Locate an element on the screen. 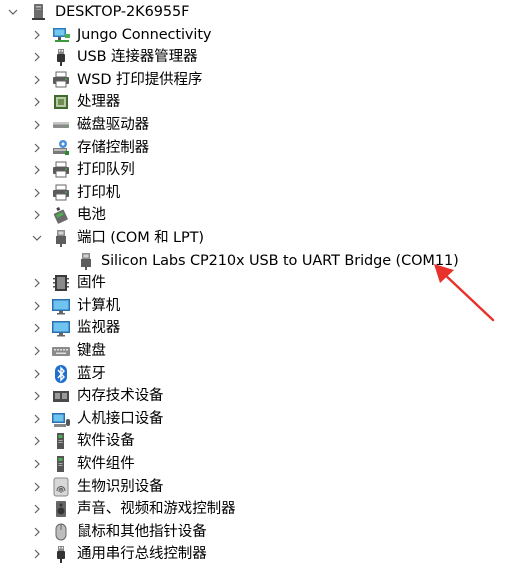 This screenshot has width=524, height=565. tree-item-label: 通用串行总线控制器 is located at coordinates (142, 554).